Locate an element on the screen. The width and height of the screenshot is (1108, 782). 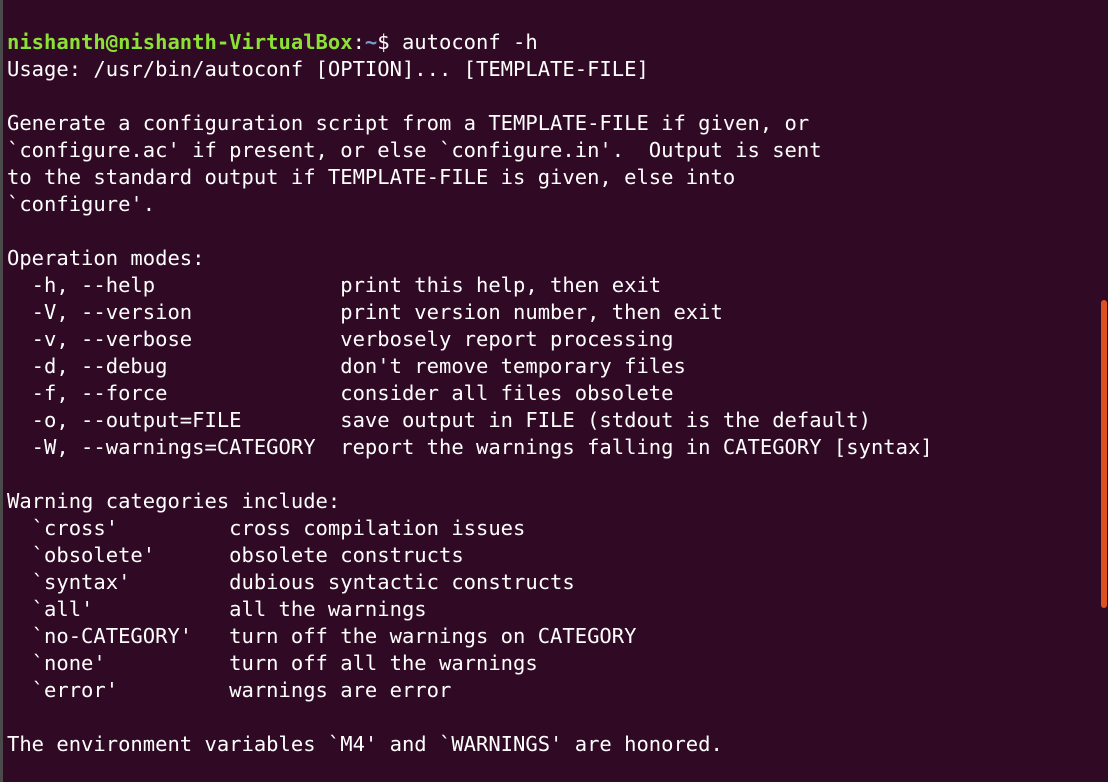
window-left-edge is located at coordinates (1, 391).